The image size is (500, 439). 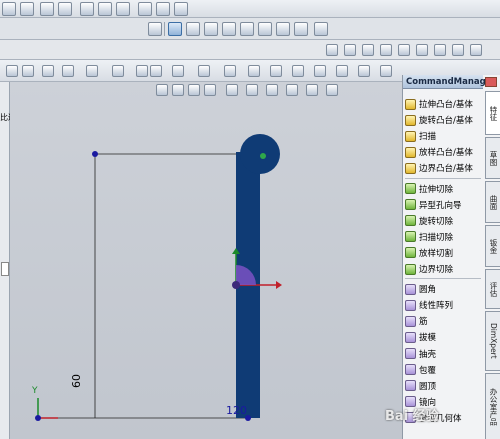 I want to click on command-item-9: 放样切割, so click(x=443, y=253).